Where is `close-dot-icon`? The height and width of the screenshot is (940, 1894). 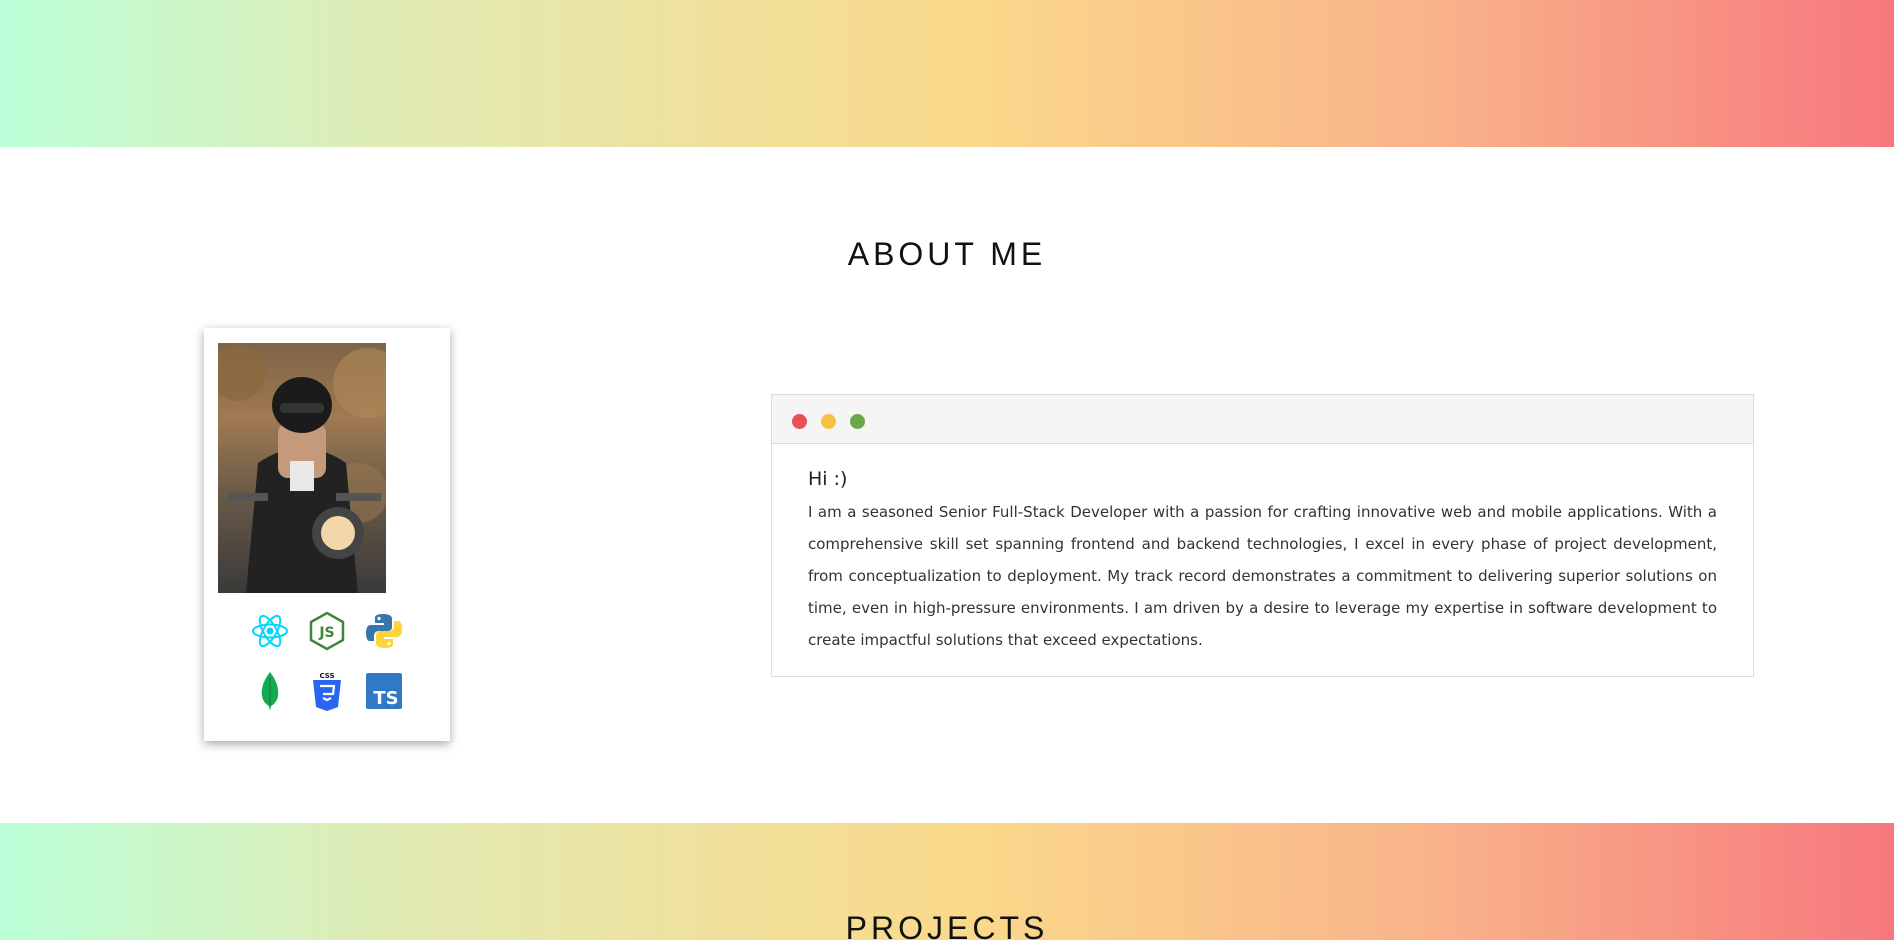 close-dot-icon is located at coordinates (799, 421).